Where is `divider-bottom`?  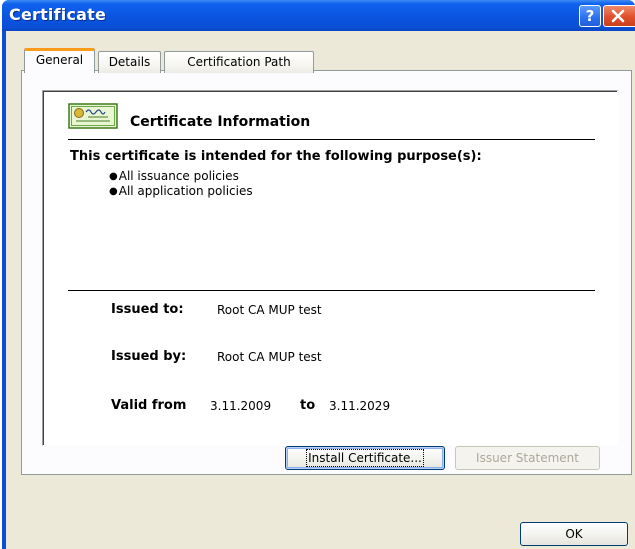
divider-bottom is located at coordinates (331, 290).